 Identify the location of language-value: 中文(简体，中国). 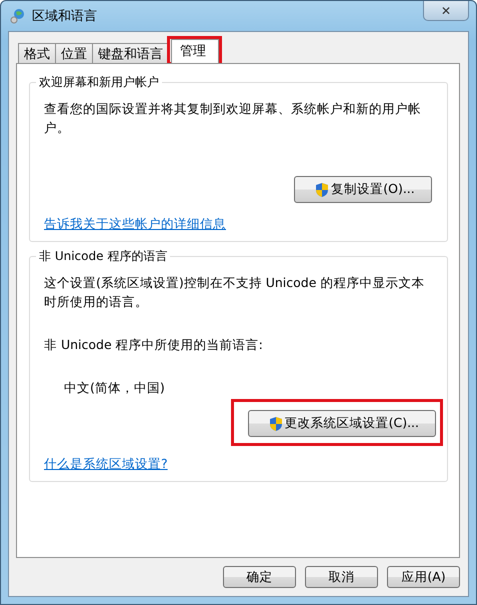
(115, 388).